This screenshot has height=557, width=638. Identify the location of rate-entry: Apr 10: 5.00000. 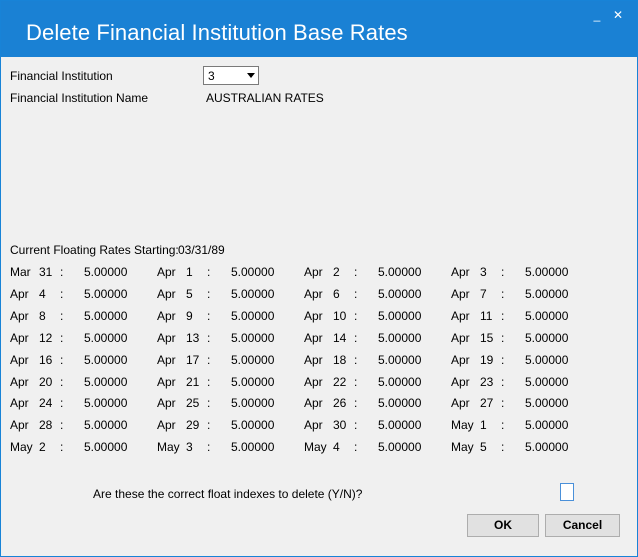
(377, 317).